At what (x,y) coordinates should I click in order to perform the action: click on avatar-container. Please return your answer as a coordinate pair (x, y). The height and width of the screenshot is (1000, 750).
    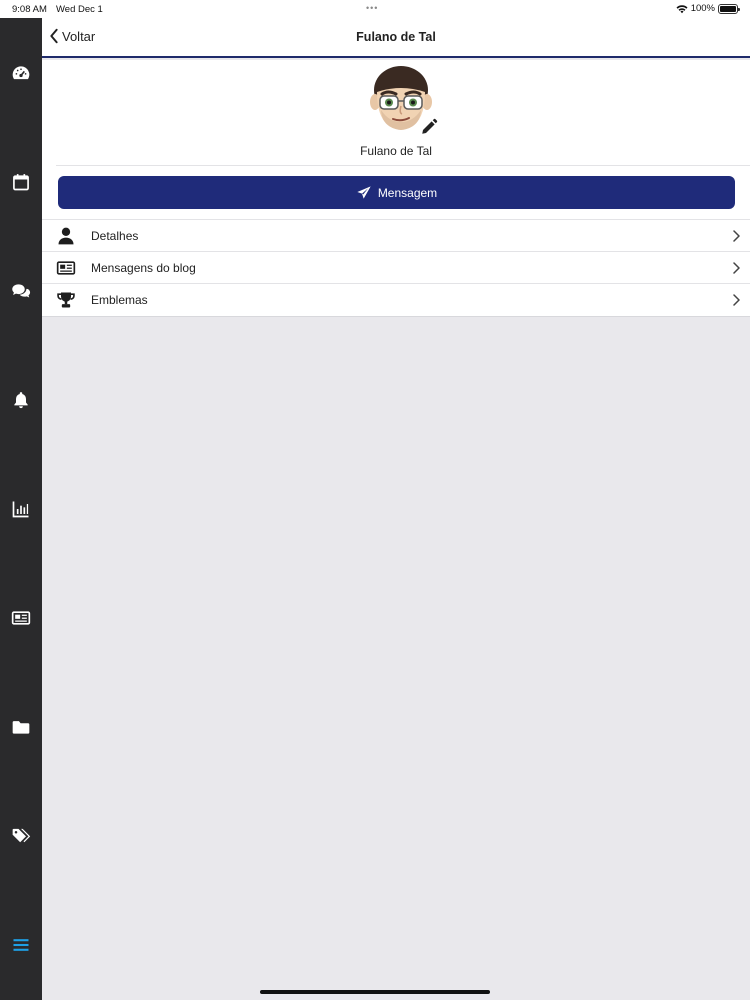
    Looking at the image, I should click on (403, 99).